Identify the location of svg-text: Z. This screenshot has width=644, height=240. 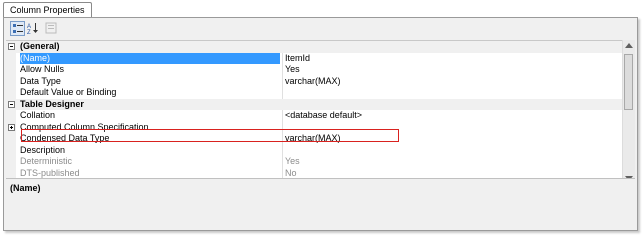
(29, 32).